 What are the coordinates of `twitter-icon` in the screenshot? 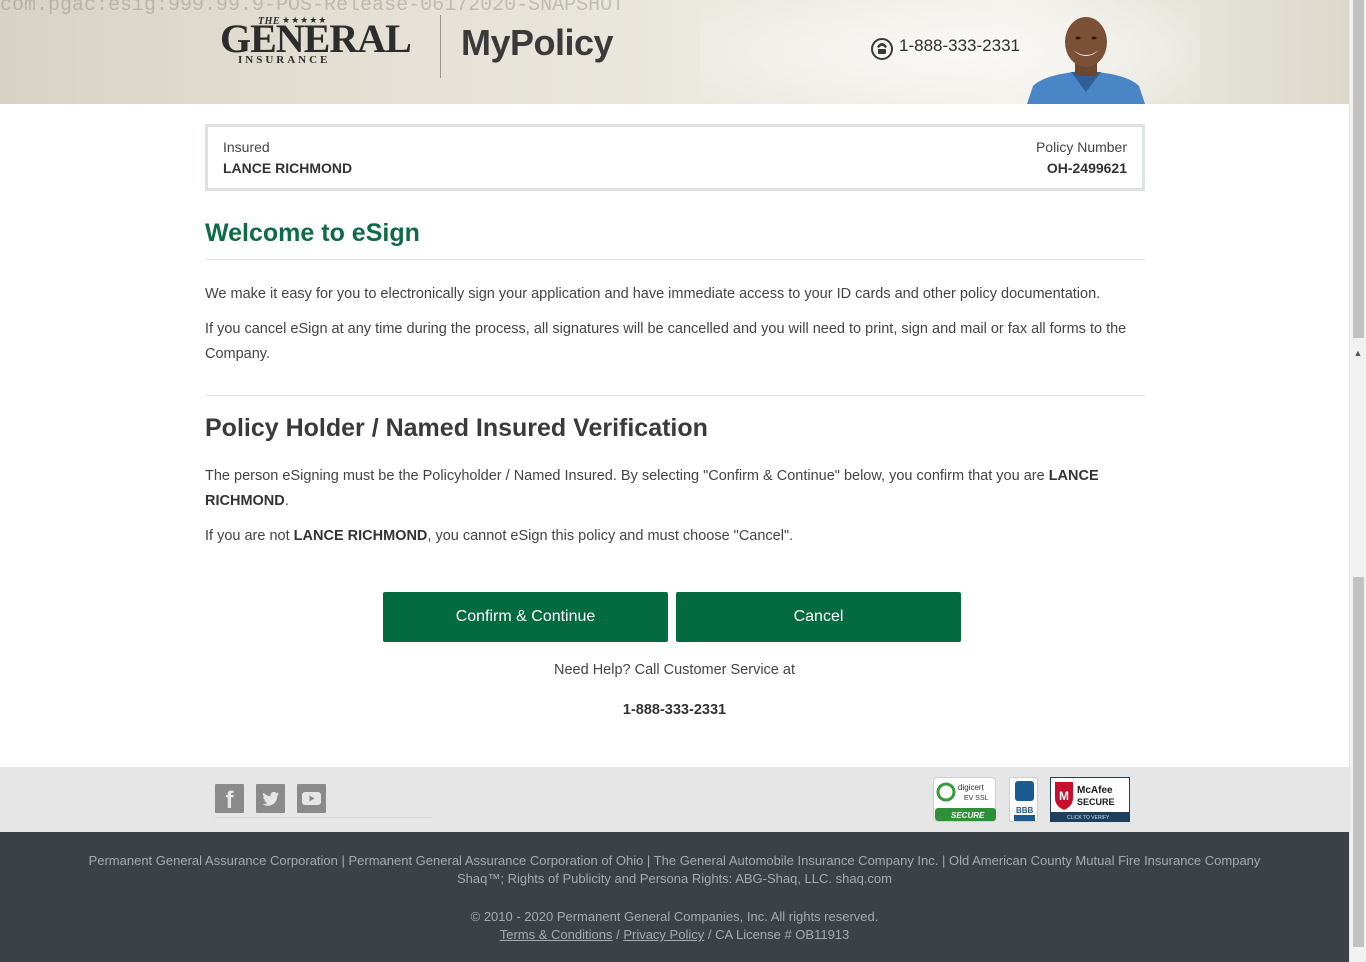 It's located at (270, 798).